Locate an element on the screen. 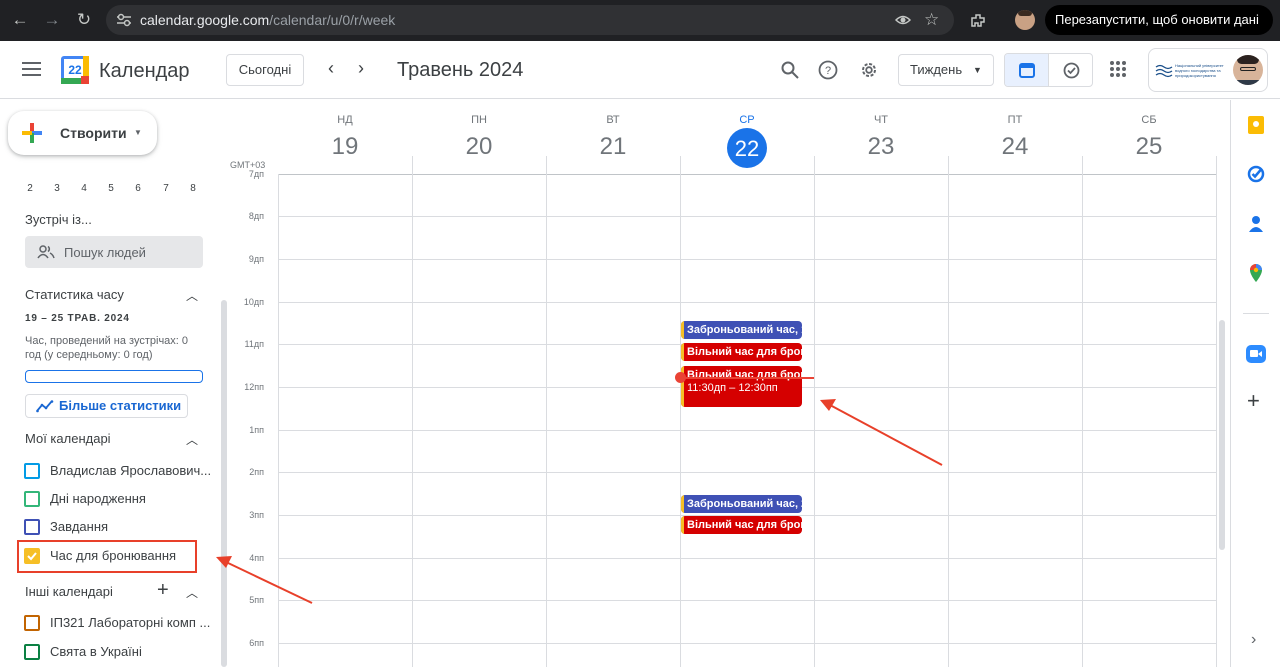 Image resolution: width=1280 pixels, height=667 pixels. rail-divider is located at coordinates (1256, 313).